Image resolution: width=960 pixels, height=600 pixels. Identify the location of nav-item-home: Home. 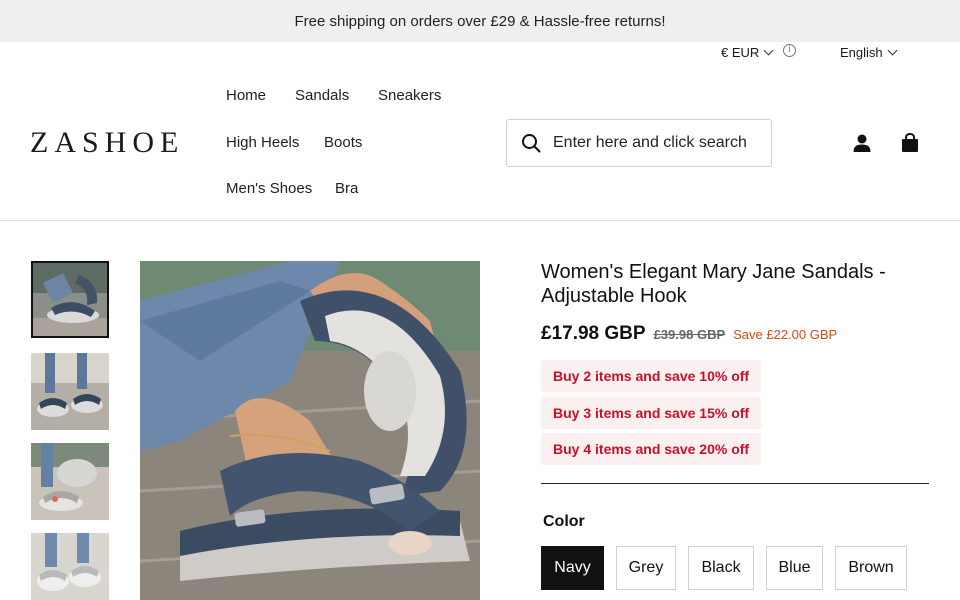
(246, 95).